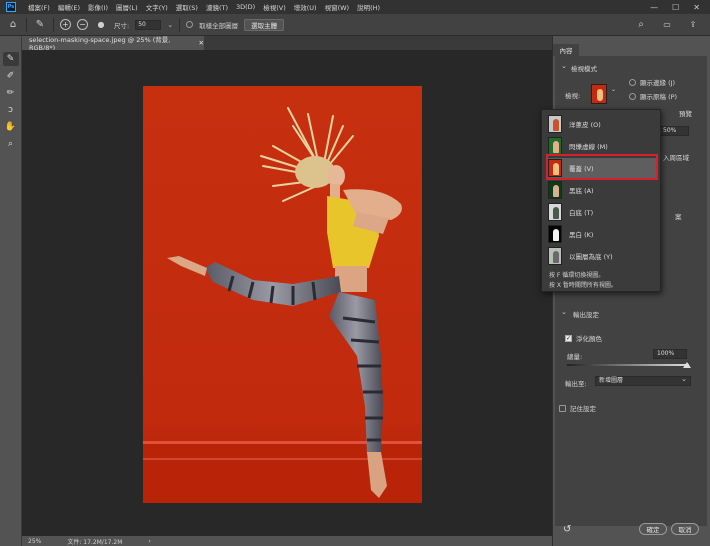  What do you see at coordinates (676, 158) in the screenshot?
I see `partial-label-region: 入周區域` at bounding box center [676, 158].